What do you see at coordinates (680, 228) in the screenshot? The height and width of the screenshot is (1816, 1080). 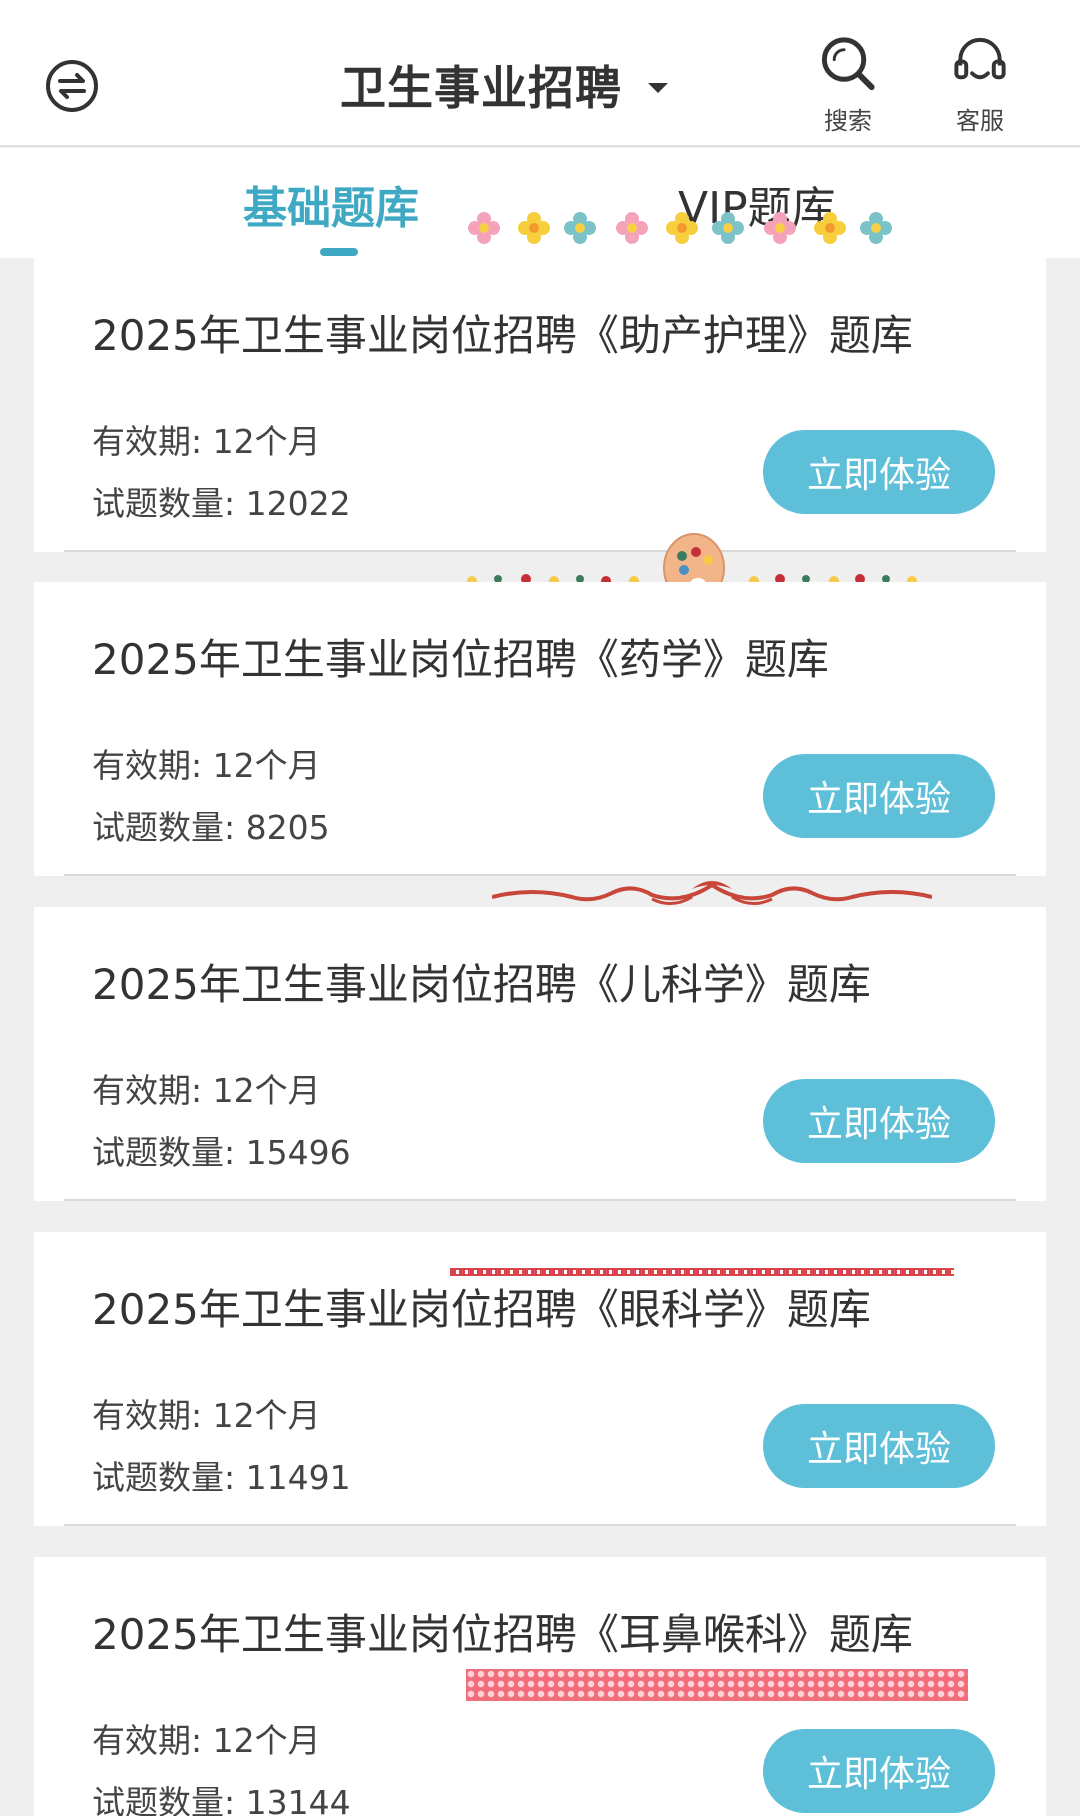 I see `flower-decoration` at bounding box center [680, 228].